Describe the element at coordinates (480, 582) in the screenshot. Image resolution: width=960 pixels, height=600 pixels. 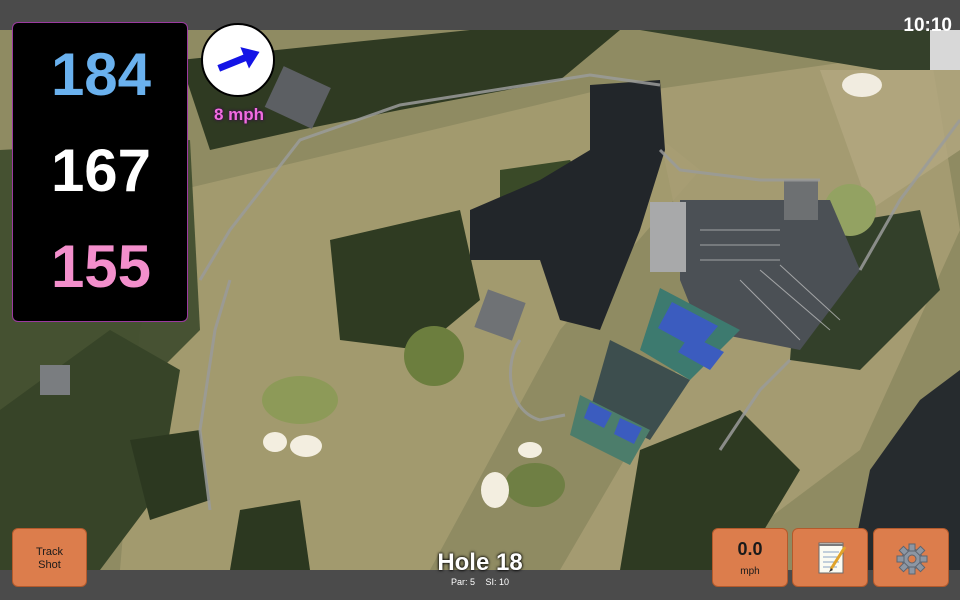
I see `hole-info: Par: 5 SI: 10` at that location.